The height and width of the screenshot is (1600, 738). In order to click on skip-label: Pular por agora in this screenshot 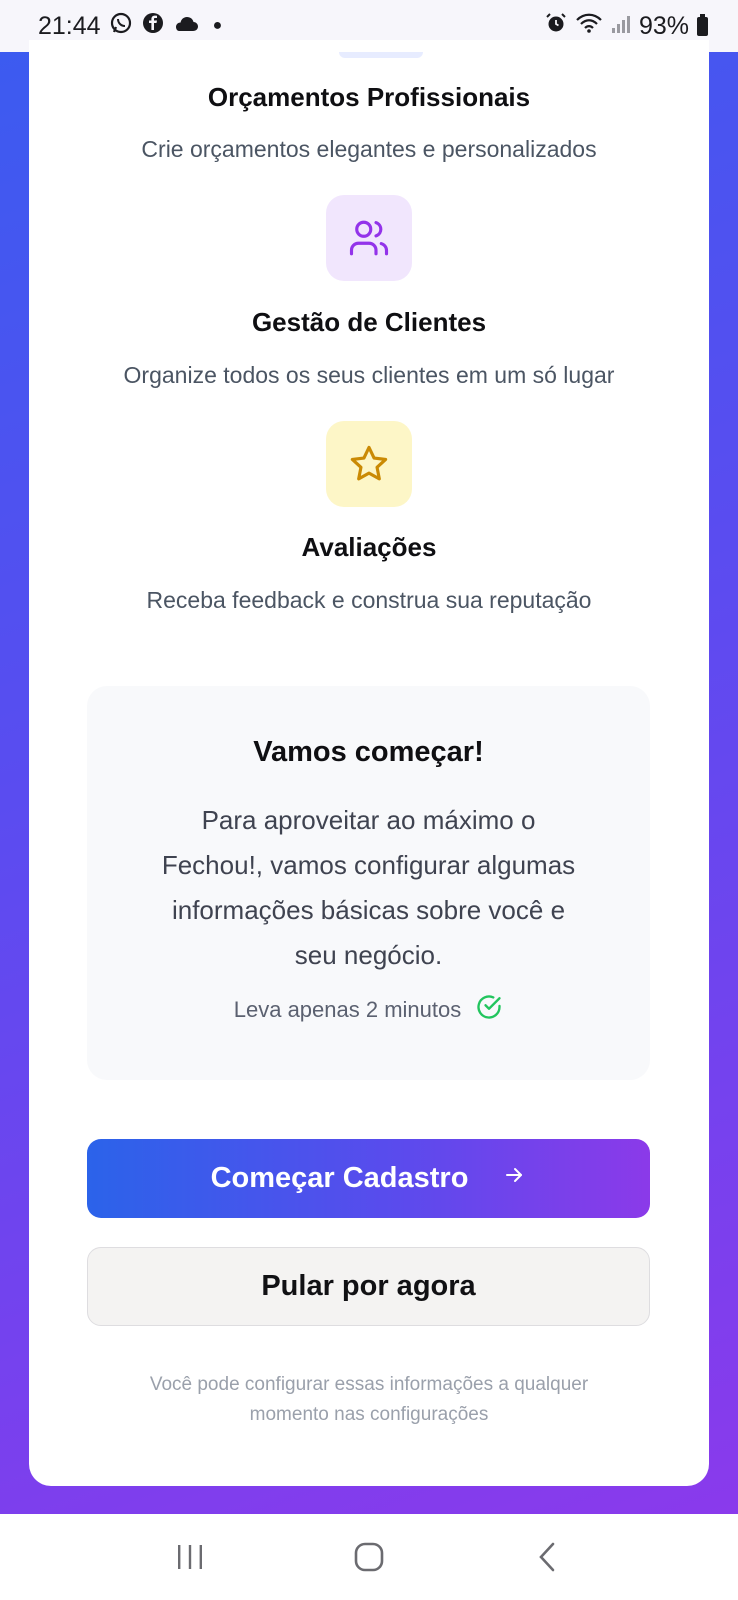, I will do `click(368, 1286)`.